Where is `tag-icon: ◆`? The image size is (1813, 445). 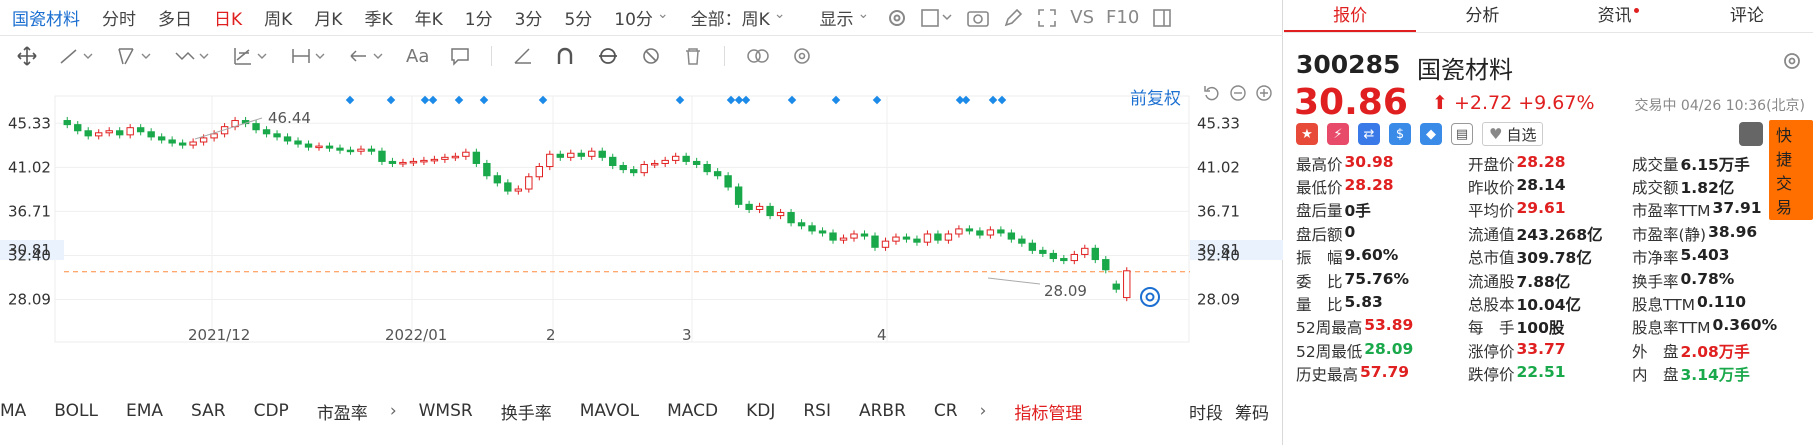 tag-icon: ◆ is located at coordinates (1431, 134).